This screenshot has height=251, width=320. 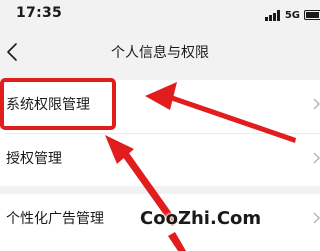 What do you see at coordinates (55, 219) in the screenshot?
I see `settings-item-label: 个性化广告管理` at bounding box center [55, 219].